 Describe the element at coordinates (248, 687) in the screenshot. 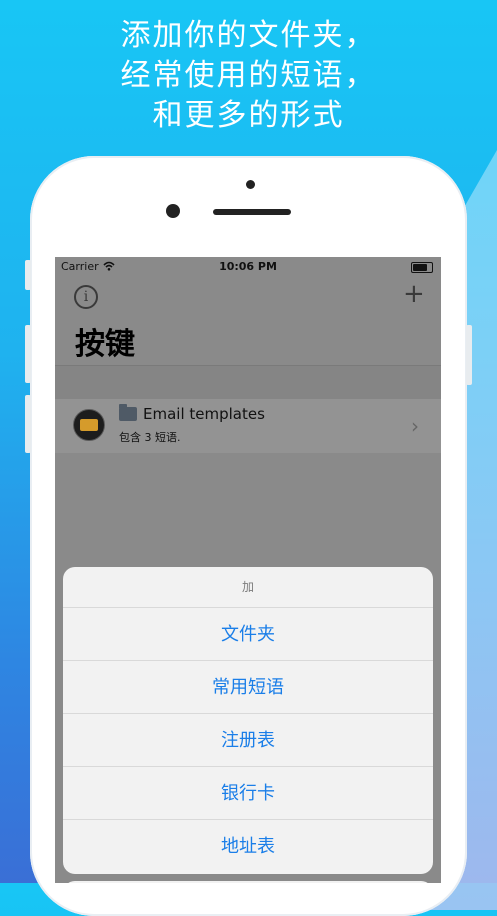

I see `action-common-phrases: 常用短语` at that location.